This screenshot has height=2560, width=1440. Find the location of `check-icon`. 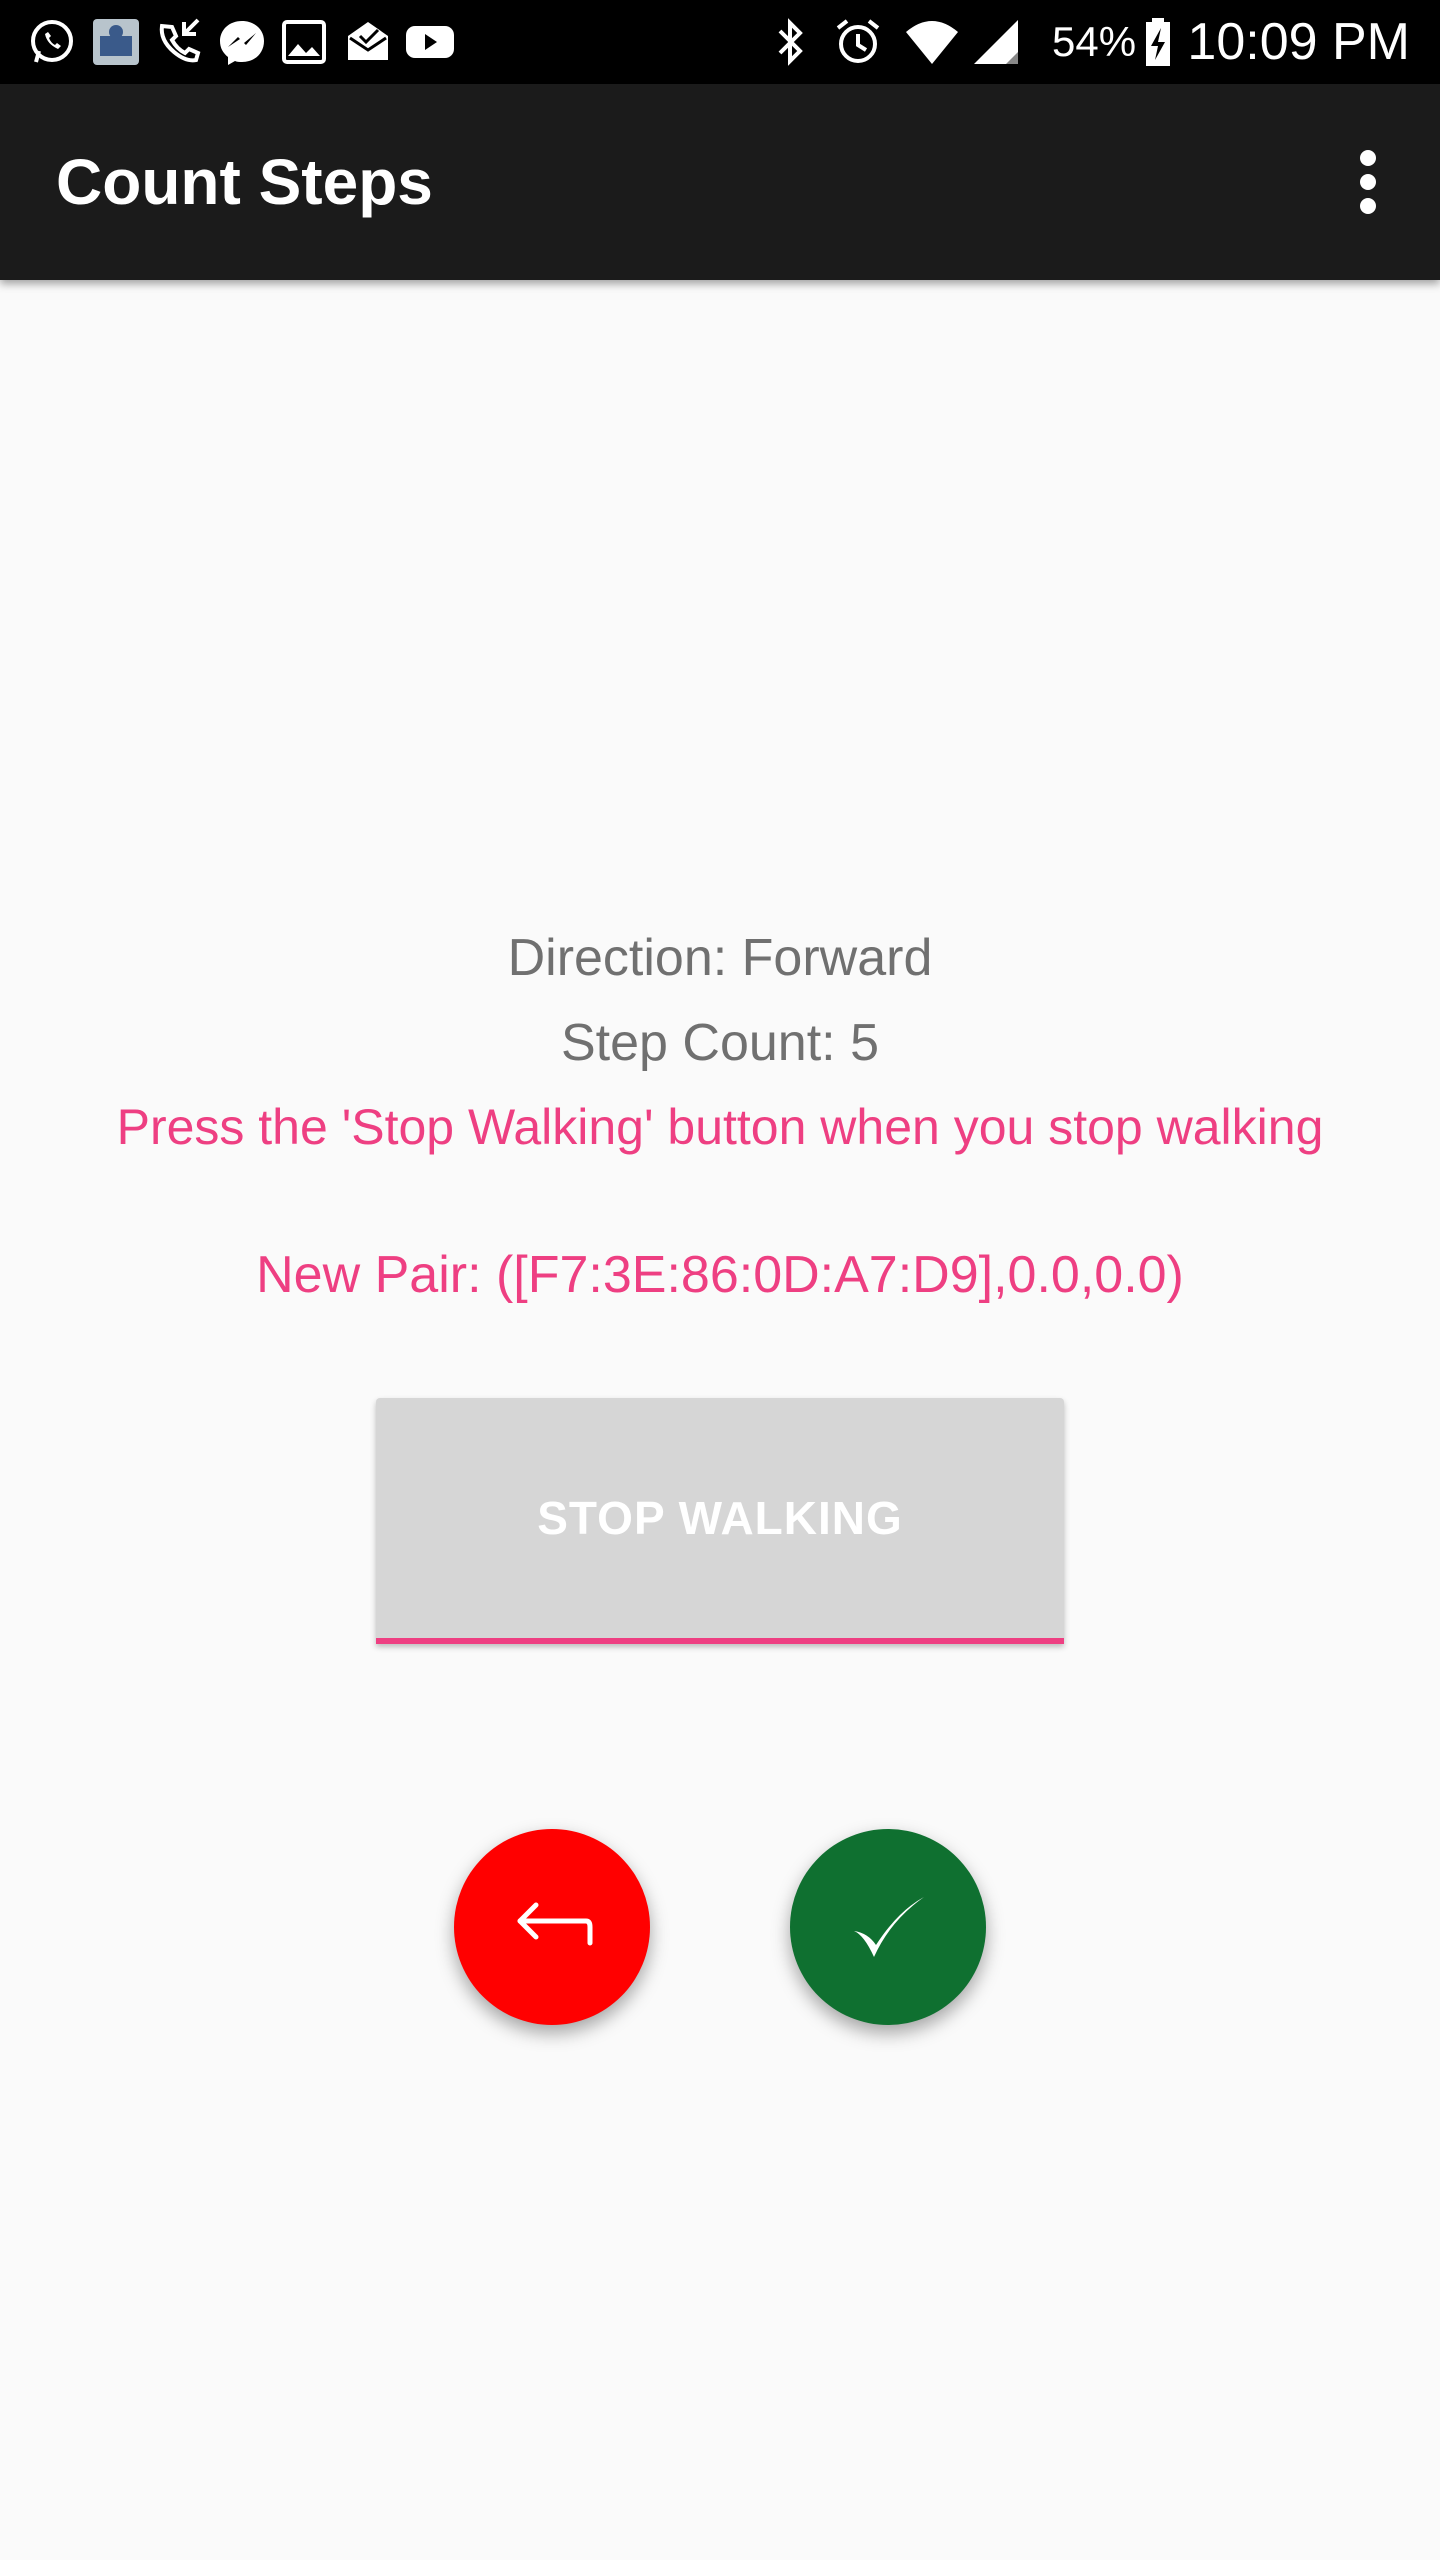

check-icon is located at coordinates (889, 1927).